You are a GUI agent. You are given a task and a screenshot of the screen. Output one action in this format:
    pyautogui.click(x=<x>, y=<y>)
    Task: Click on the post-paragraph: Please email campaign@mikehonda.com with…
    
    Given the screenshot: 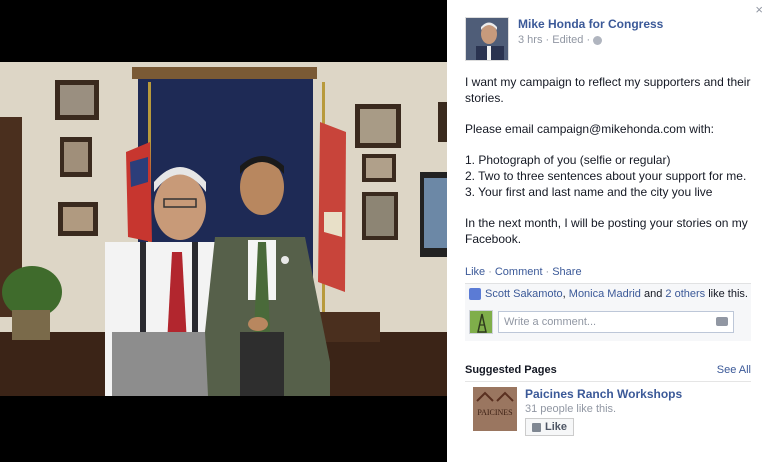 What is the action you would take?
    pyautogui.click(x=589, y=129)
    